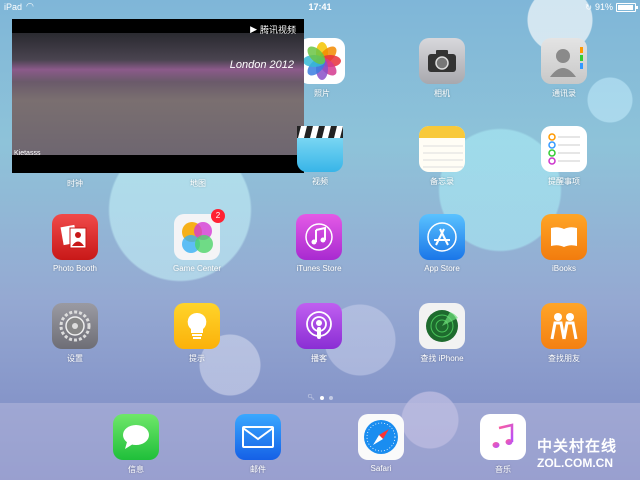  I want to click on app-label: 提示, so click(197, 358).